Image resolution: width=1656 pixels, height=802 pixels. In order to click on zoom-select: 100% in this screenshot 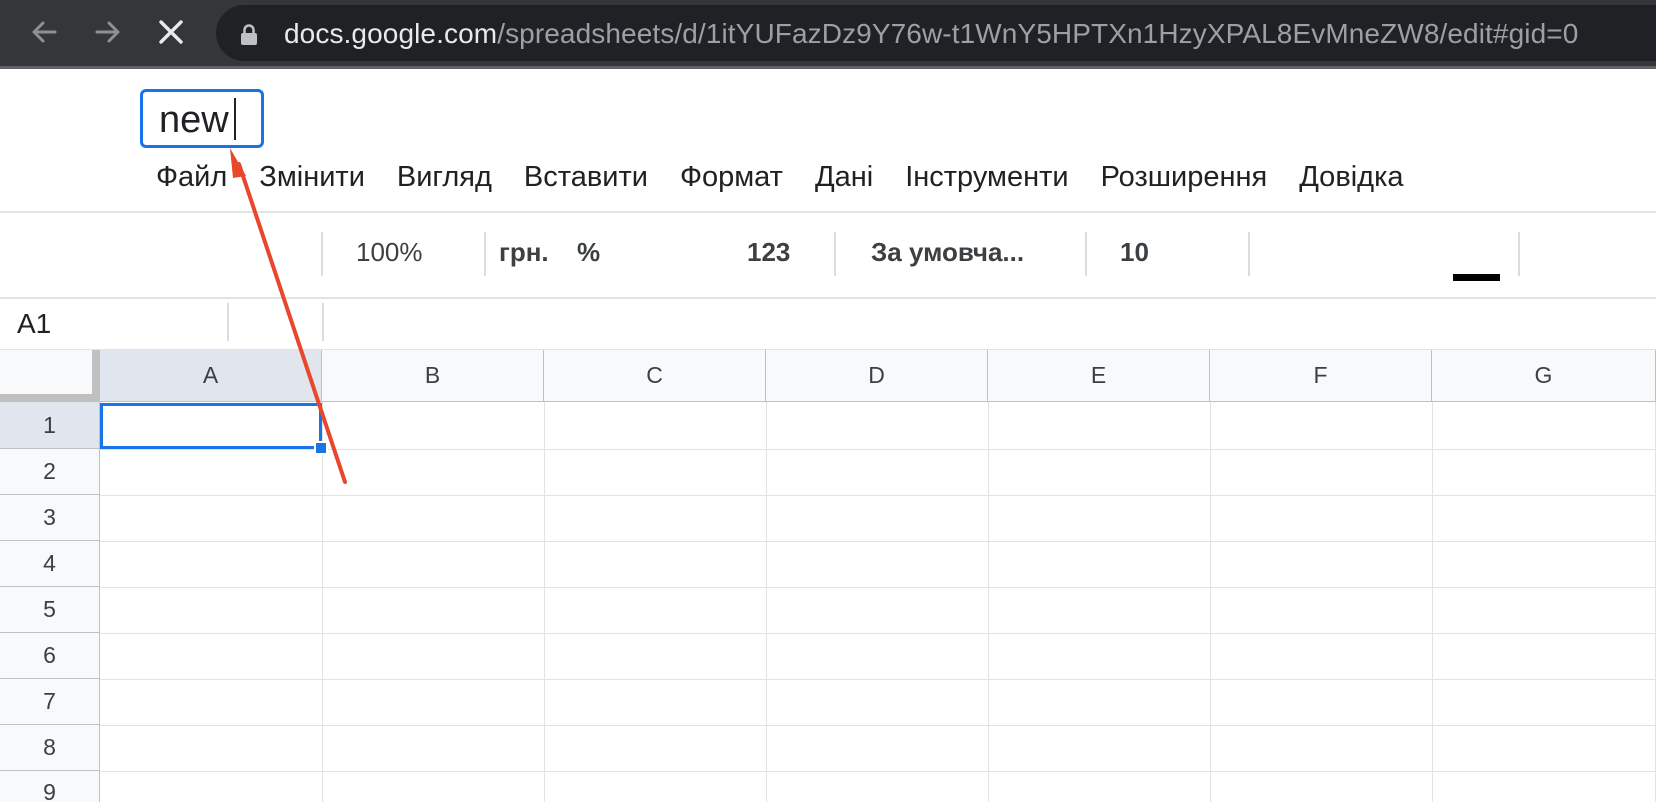, I will do `click(389, 252)`.